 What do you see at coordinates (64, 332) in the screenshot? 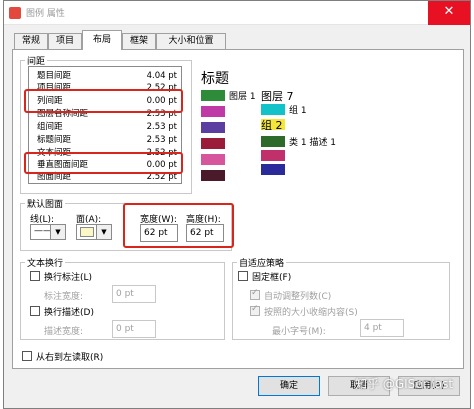
I see `desc-width-label: 描述宽度:` at bounding box center [64, 332].